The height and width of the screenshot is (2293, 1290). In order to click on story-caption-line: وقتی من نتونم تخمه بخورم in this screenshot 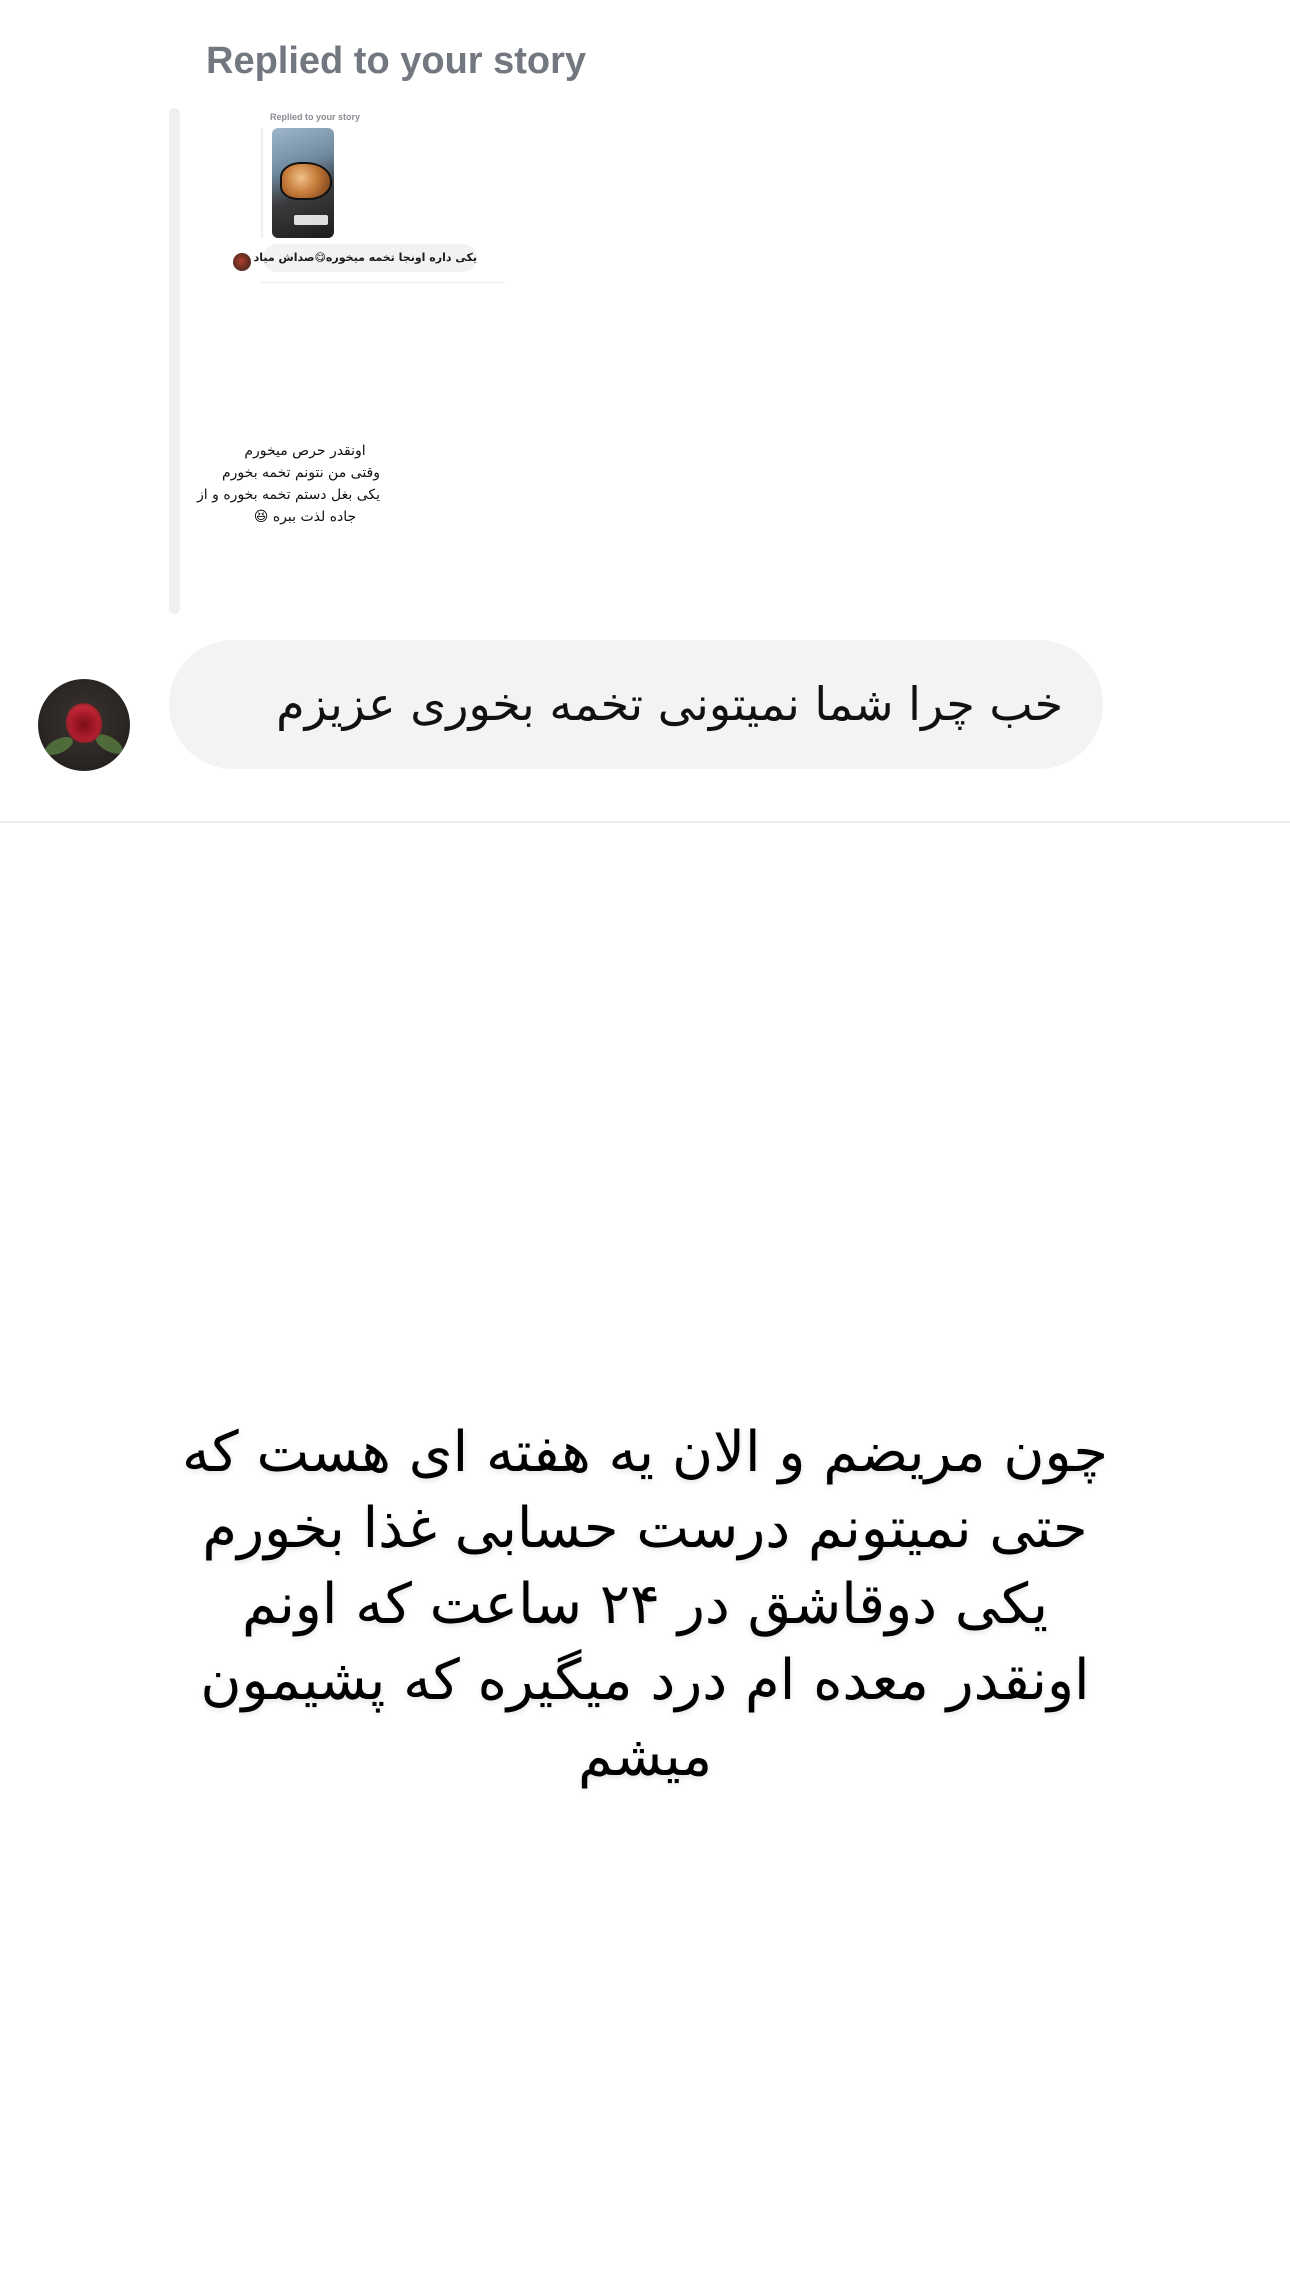, I will do `click(301, 473)`.